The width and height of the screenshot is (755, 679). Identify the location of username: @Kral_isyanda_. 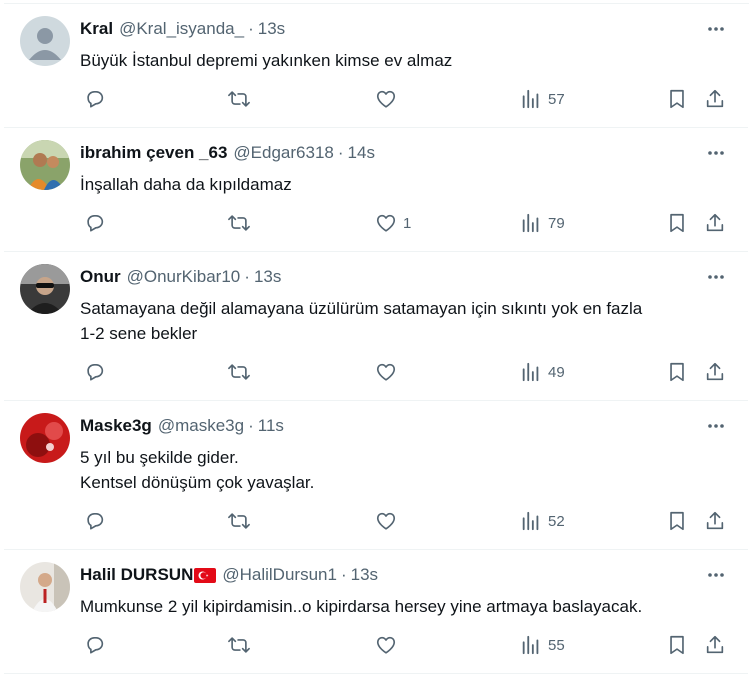
(181, 29).